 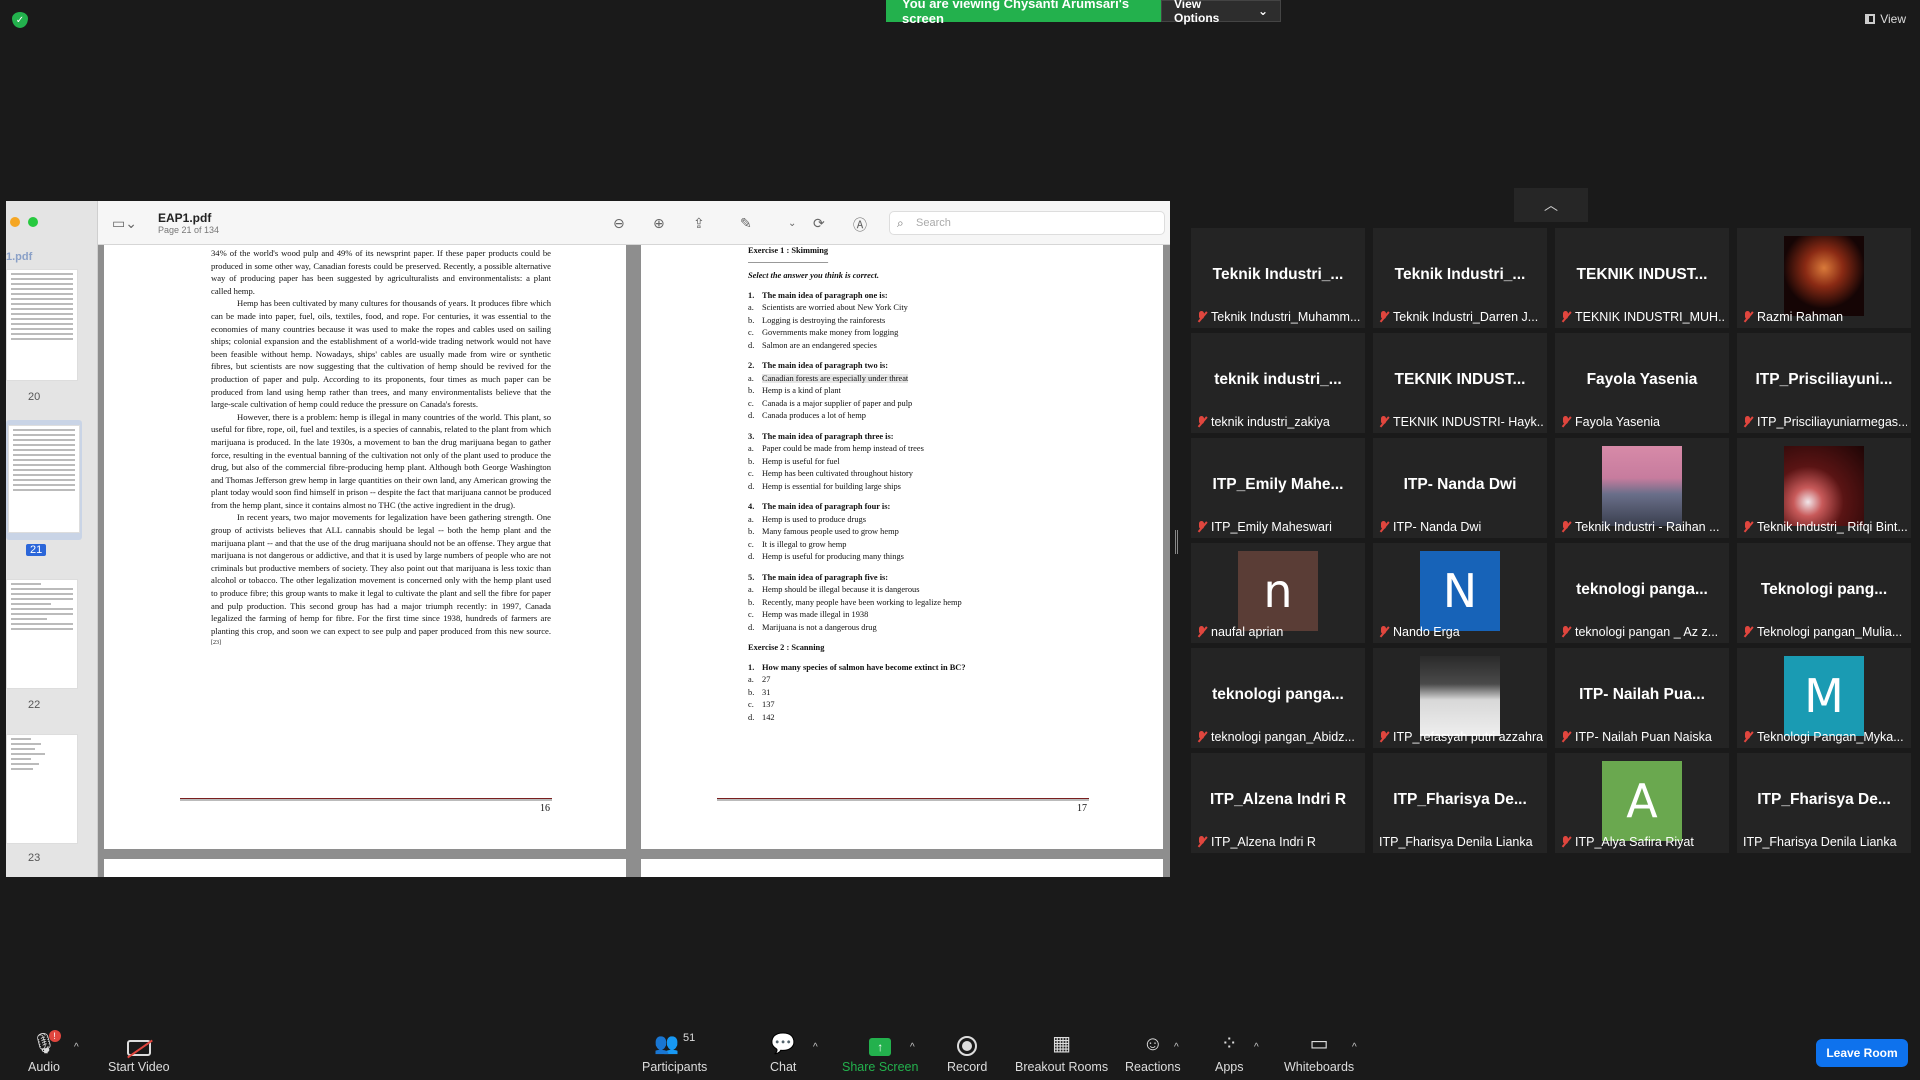 What do you see at coordinates (825, 295) in the screenshot?
I see `question-text: The main idea of paragraph one is:` at bounding box center [825, 295].